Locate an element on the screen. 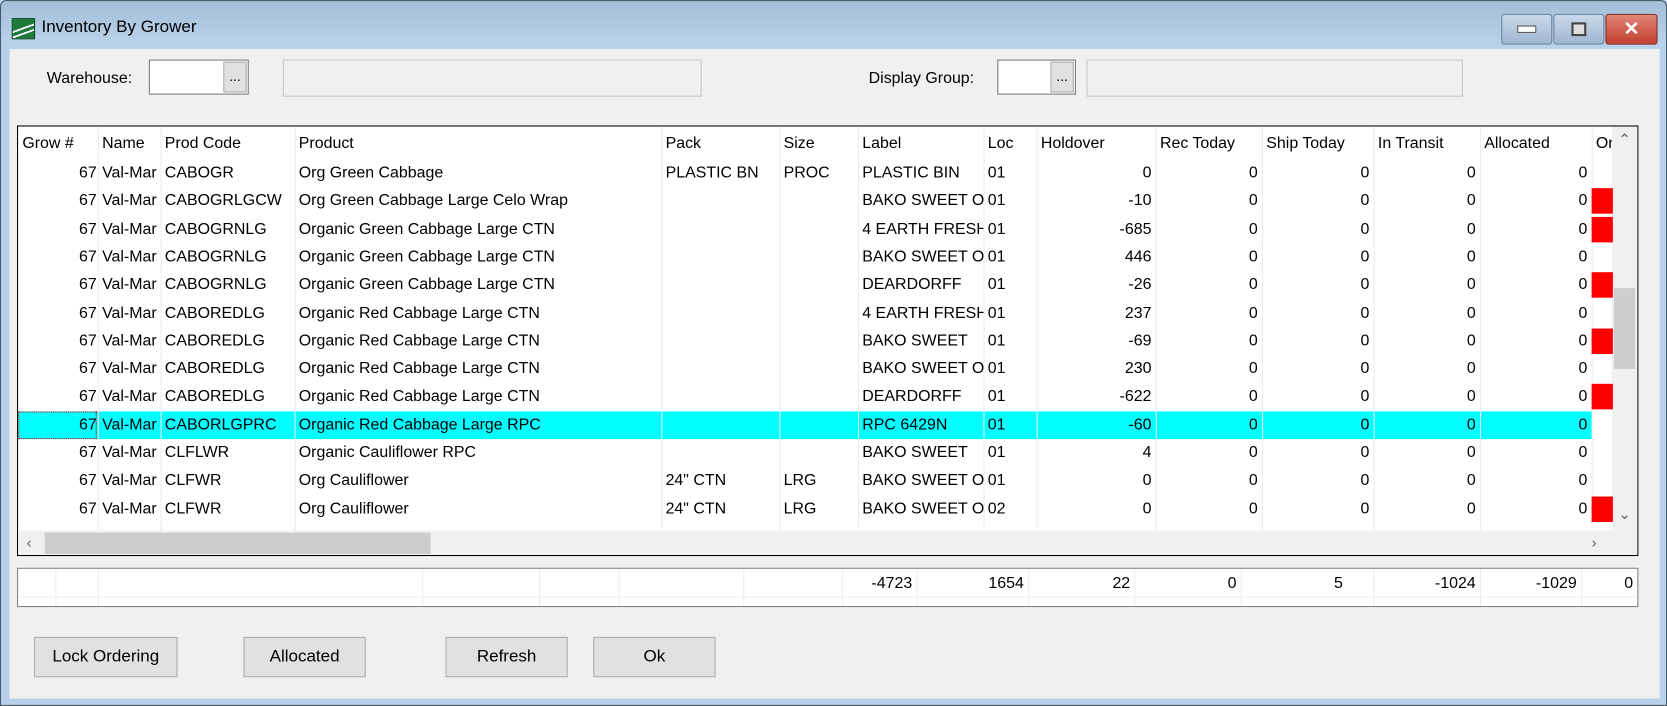 The height and width of the screenshot is (706, 1667). table-cell: -10 is located at coordinates (1096, 201).